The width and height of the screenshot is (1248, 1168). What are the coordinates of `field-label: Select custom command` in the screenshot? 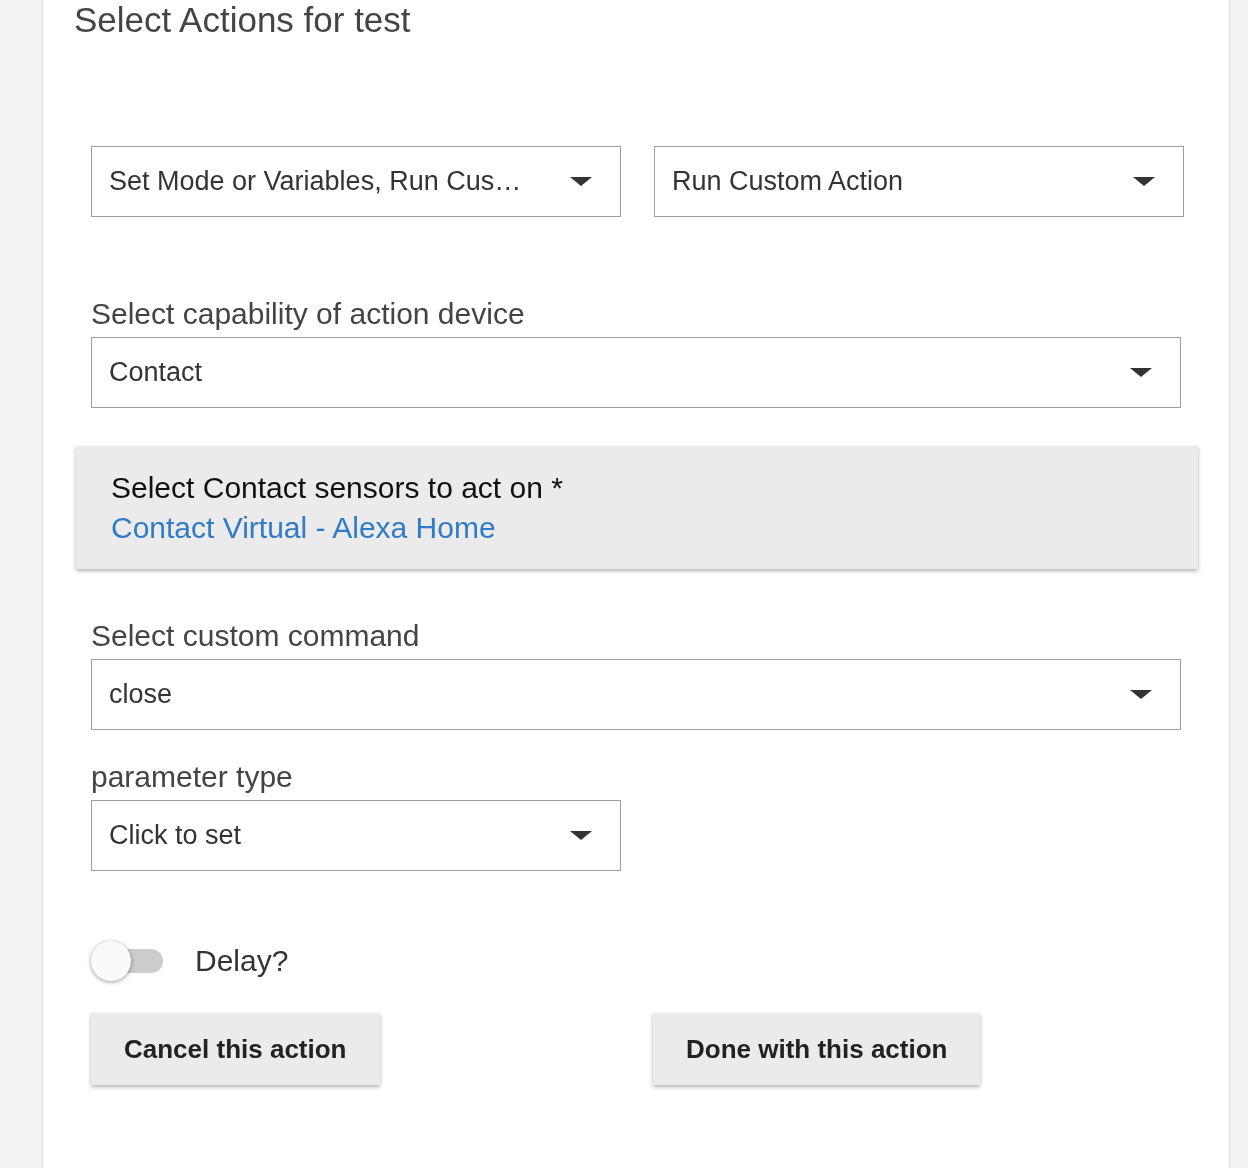 It's located at (256, 636).